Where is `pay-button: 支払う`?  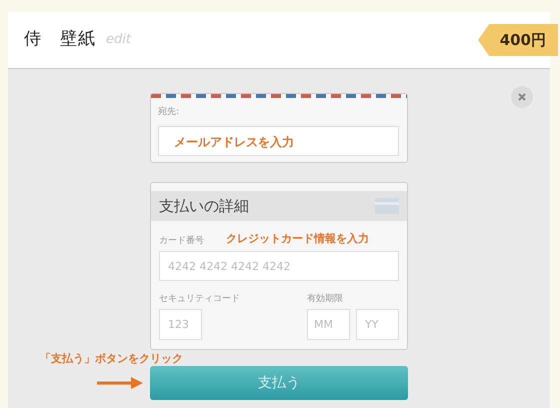
pay-button: 支払う is located at coordinates (279, 383).